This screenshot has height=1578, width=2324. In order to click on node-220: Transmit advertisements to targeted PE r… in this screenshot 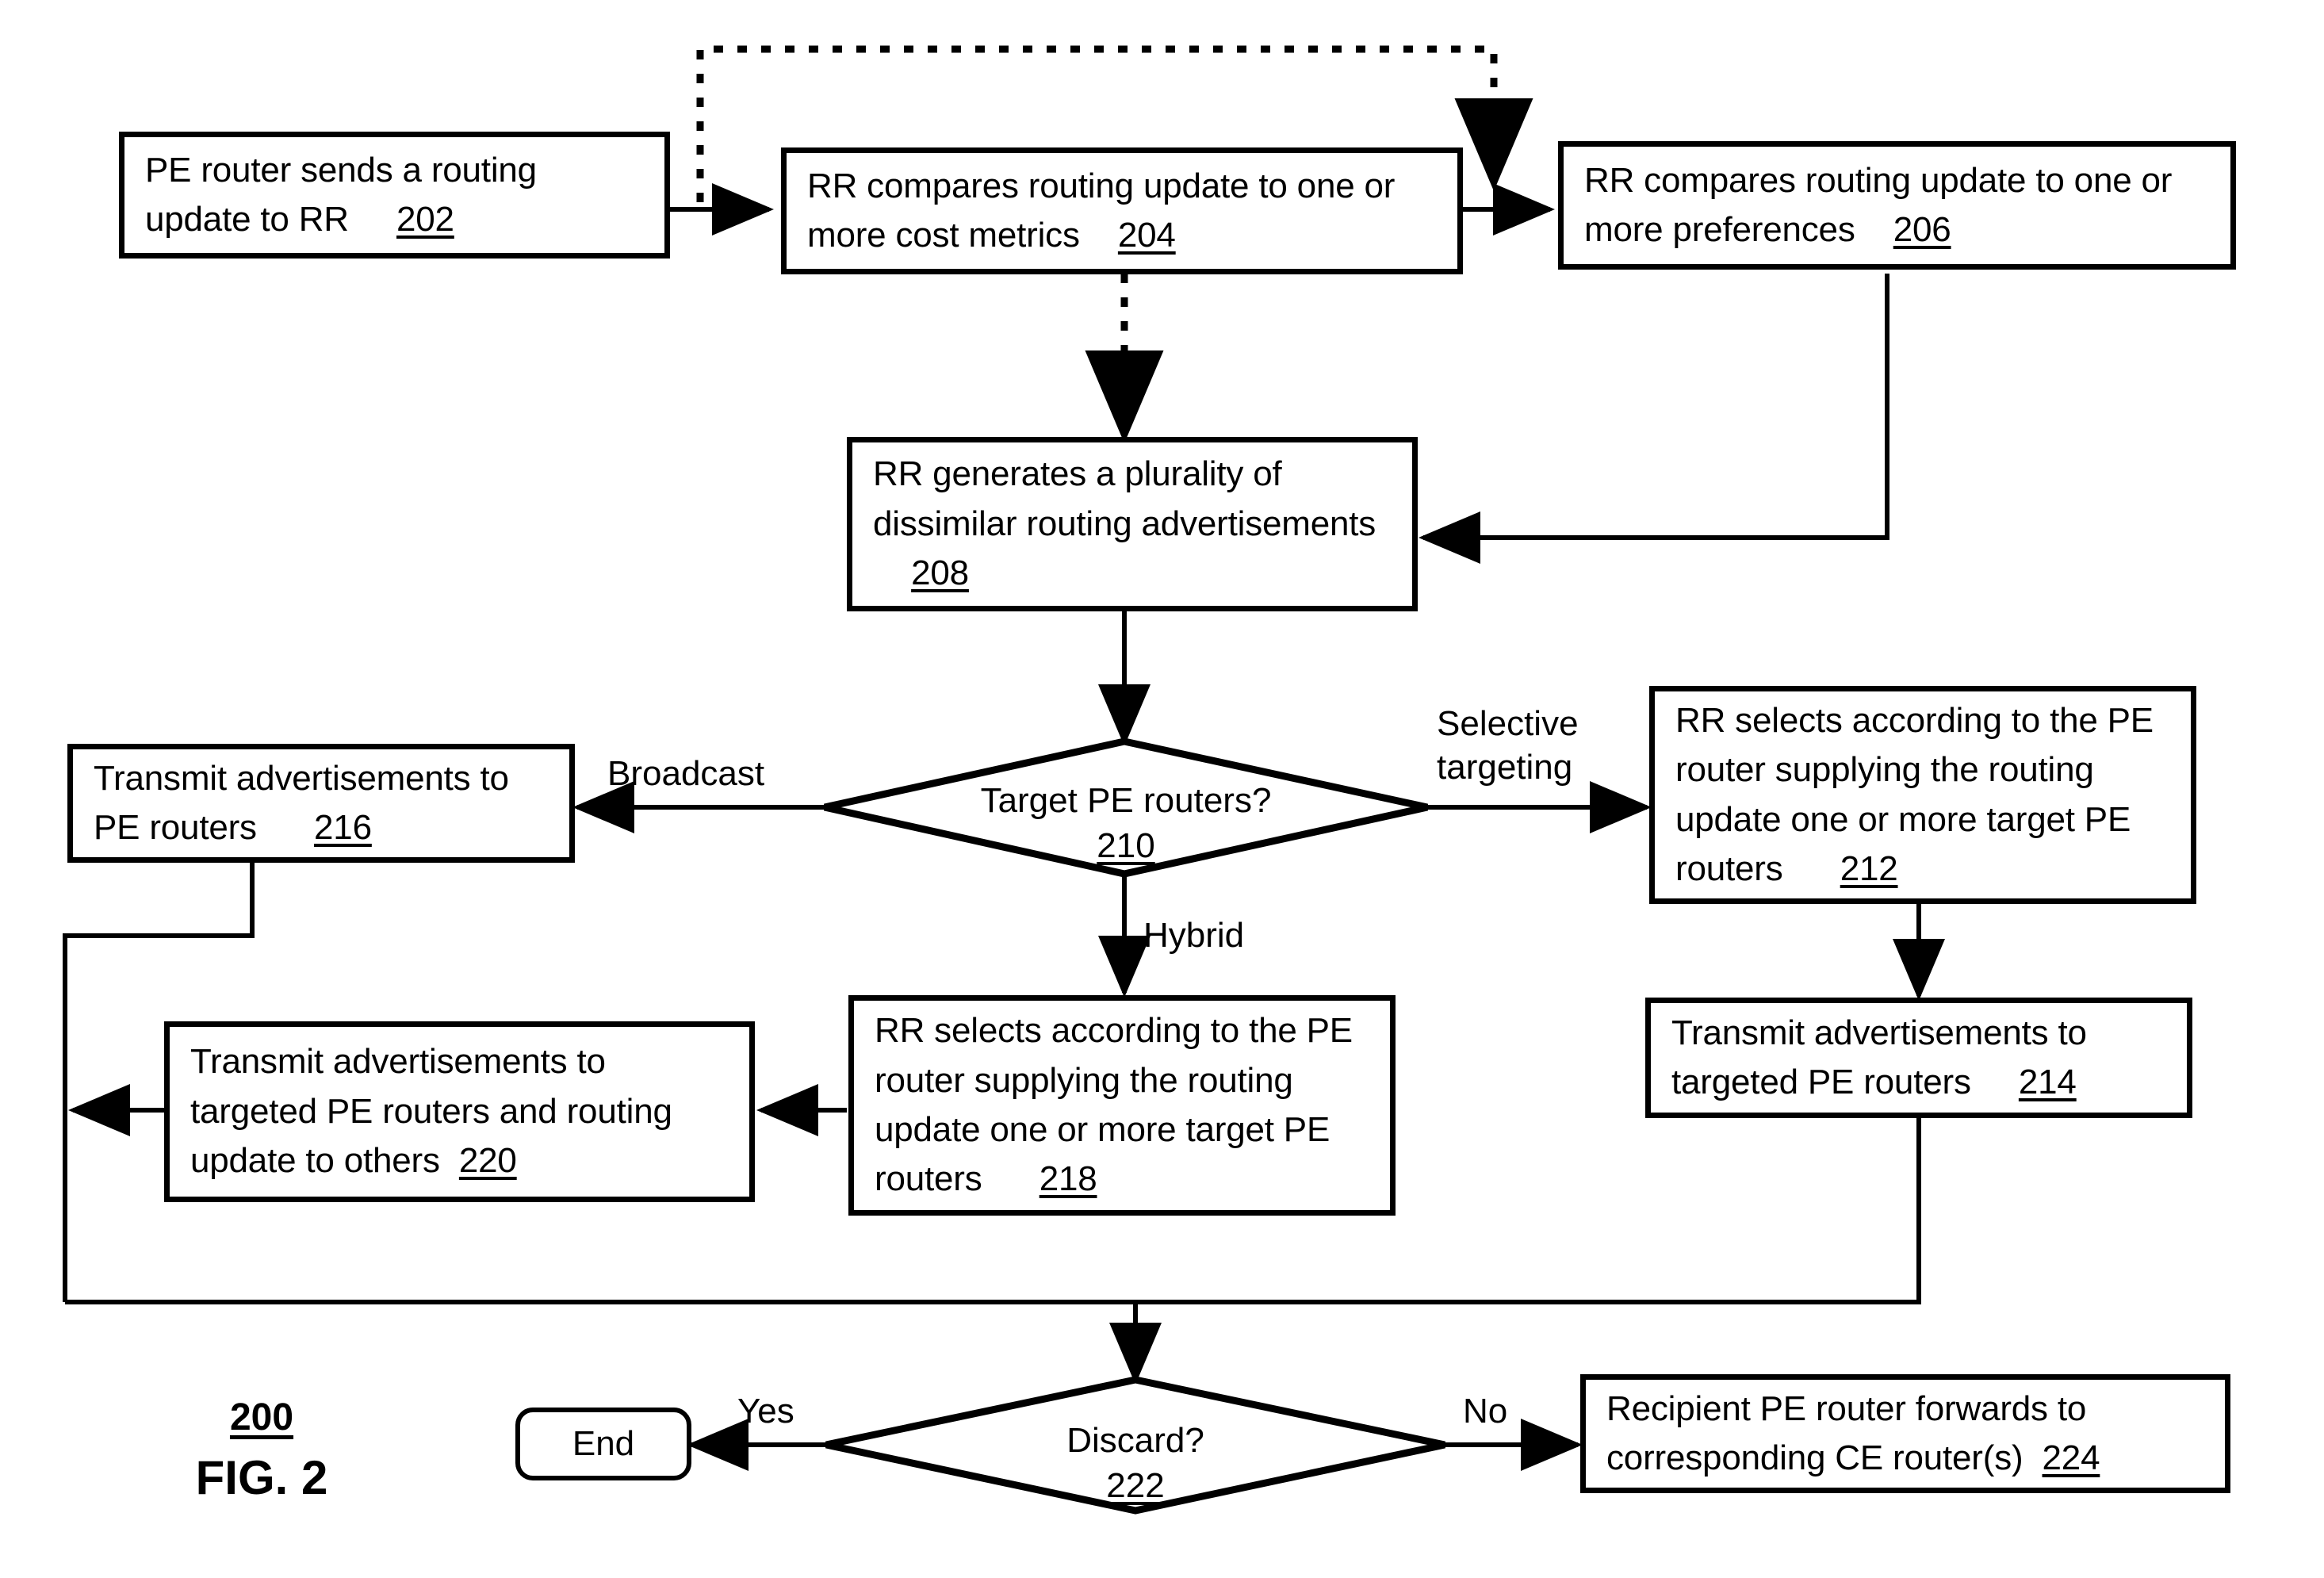, I will do `click(459, 1111)`.